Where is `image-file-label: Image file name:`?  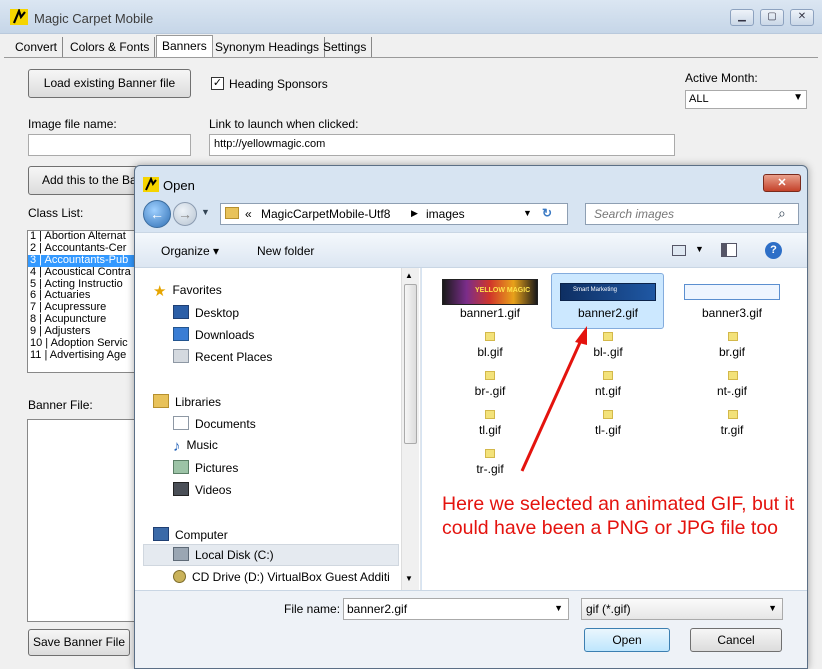
image-file-label: Image file name: is located at coordinates (72, 124).